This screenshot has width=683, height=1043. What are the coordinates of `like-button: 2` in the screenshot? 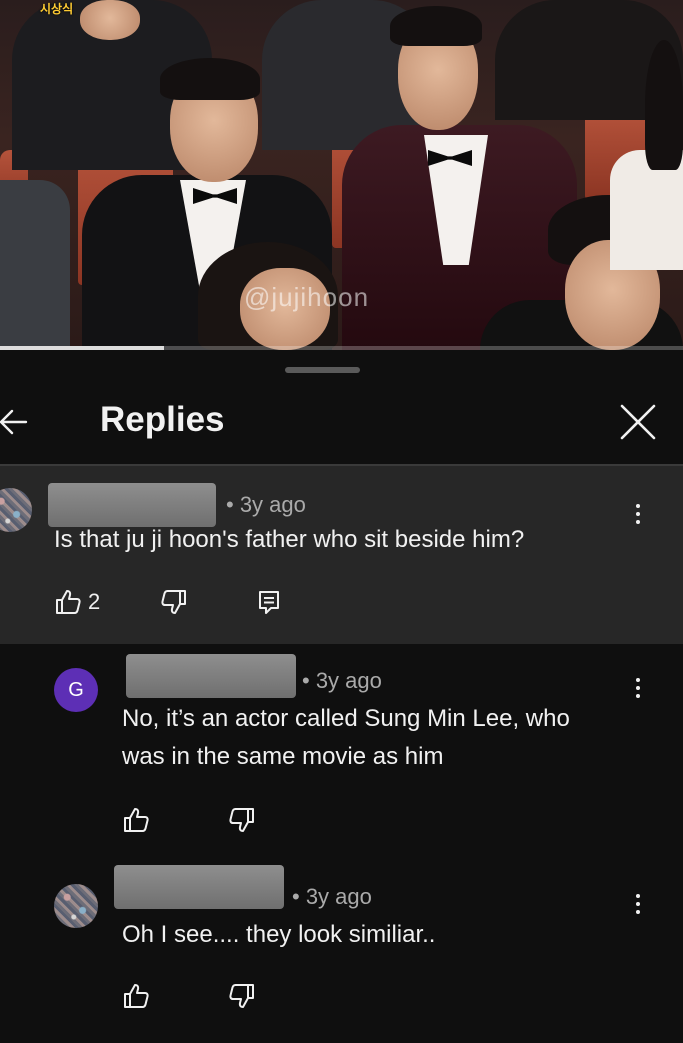 It's located at (77, 602).